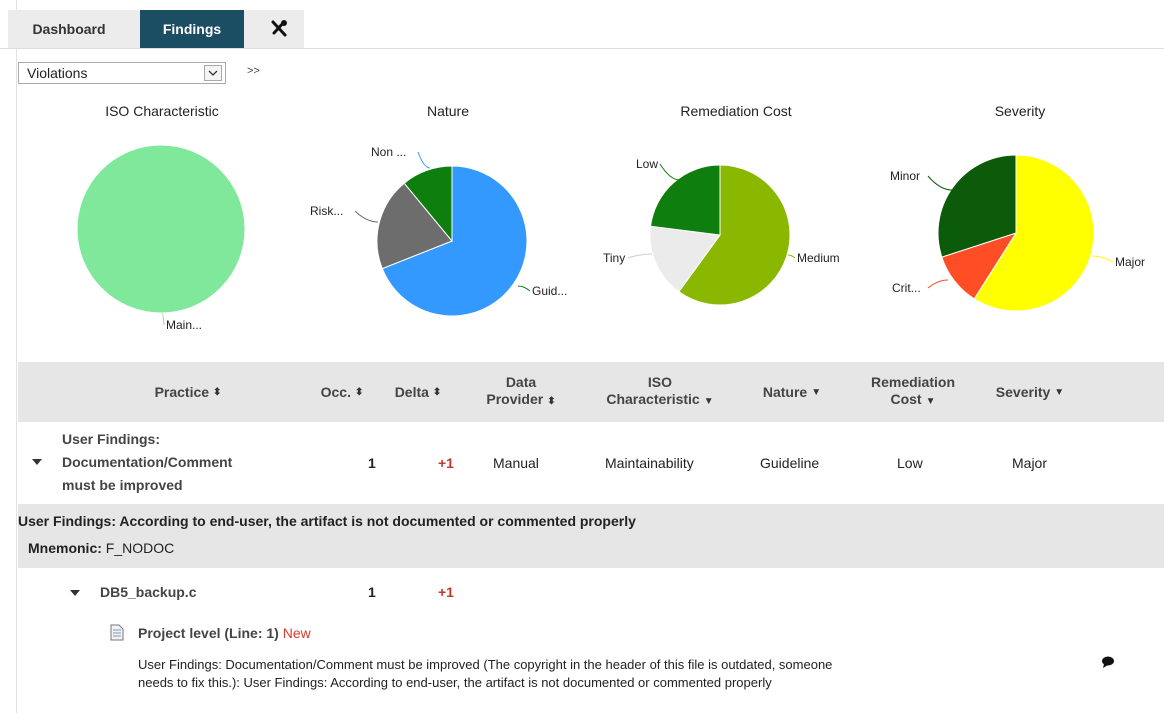  What do you see at coordinates (75, 593) in the screenshot?
I see `file-expand-caret-icon` at bounding box center [75, 593].